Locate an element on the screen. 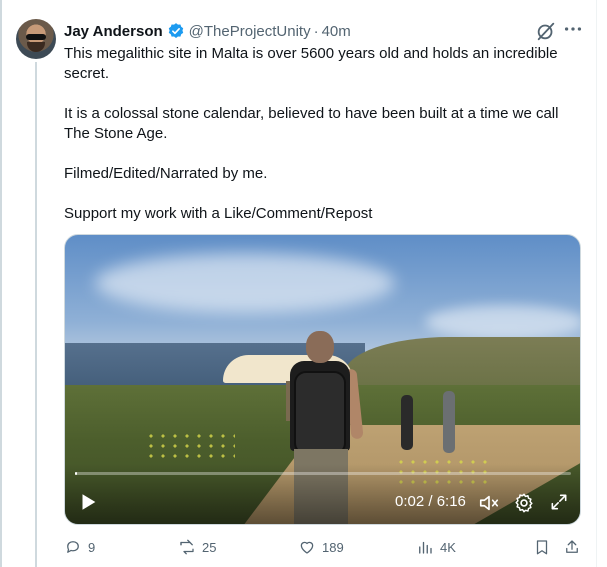 The width and height of the screenshot is (607, 567). post-actions: 9 25 189 4K is located at coordinates (324, 549).